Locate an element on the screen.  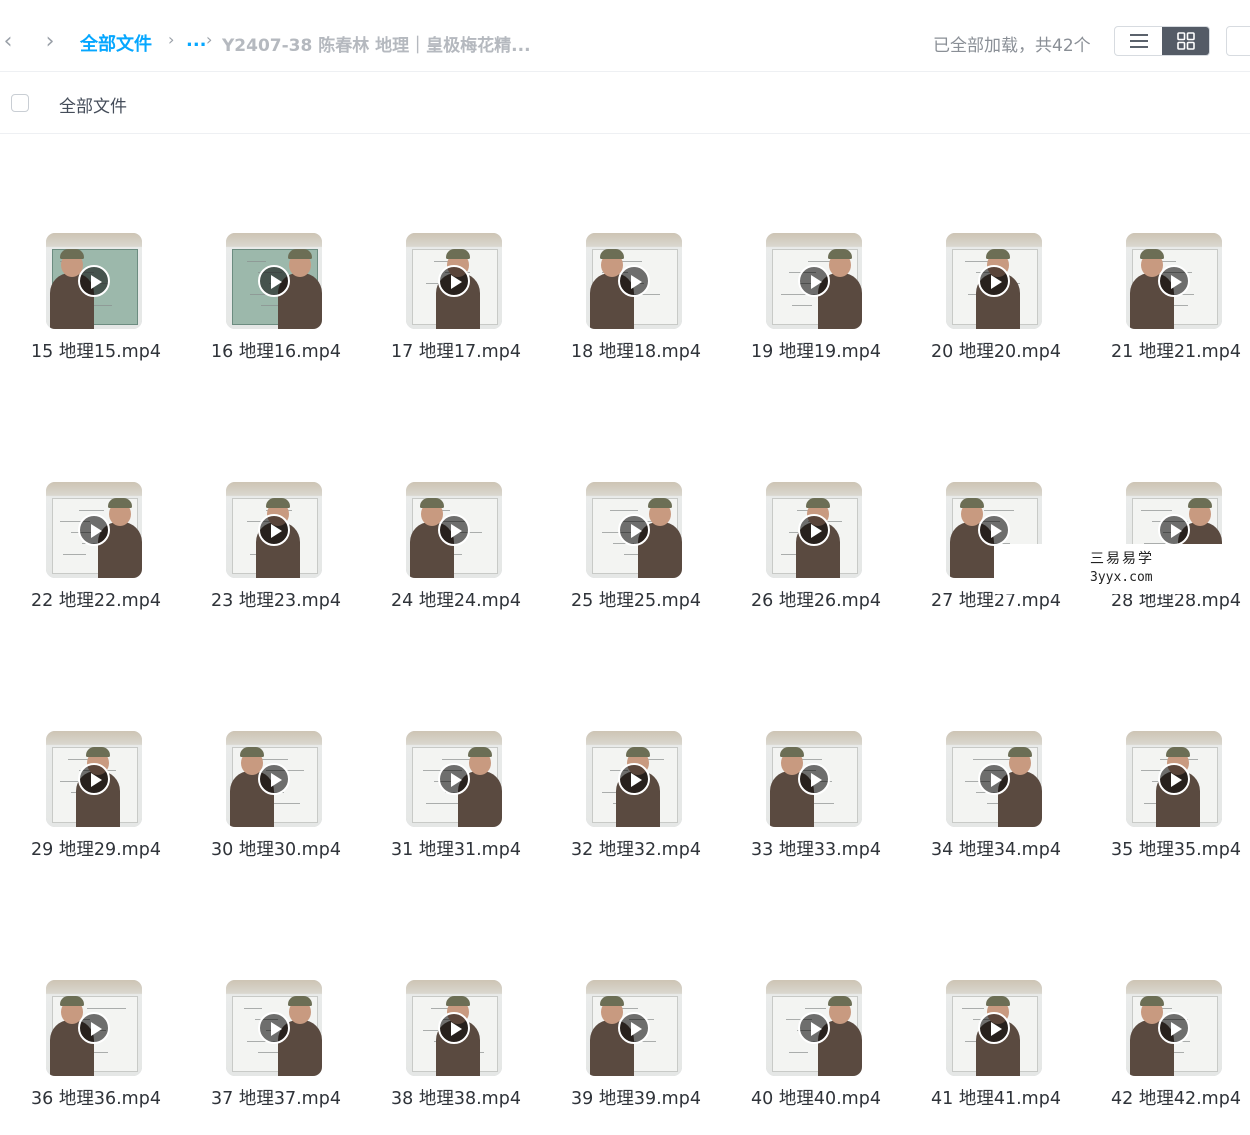
file-name: 24 地理24.mp4 is located at coordinates (456, 601).